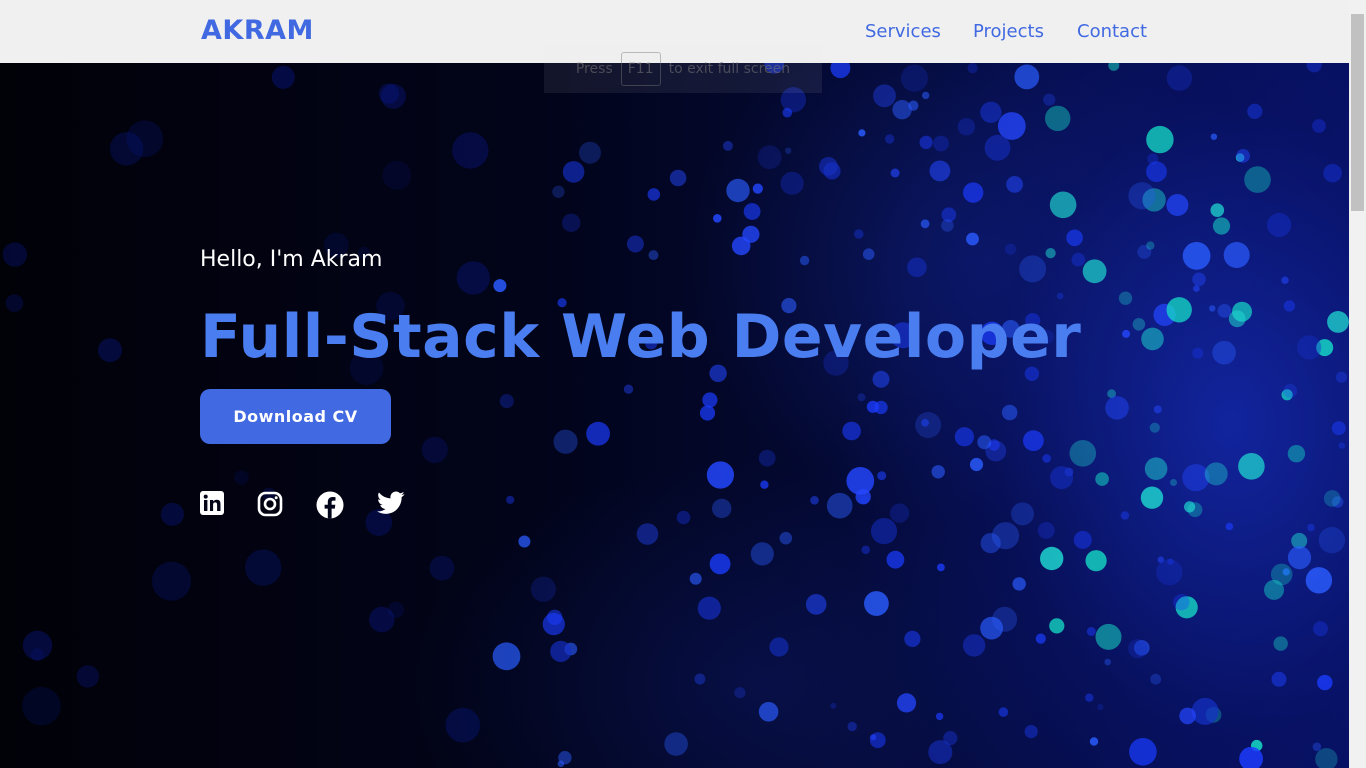 The height and width of the screenshot is (768, 1366). I want to click on hero-greeting: Hello, I'm Akram, so click(291, 259).